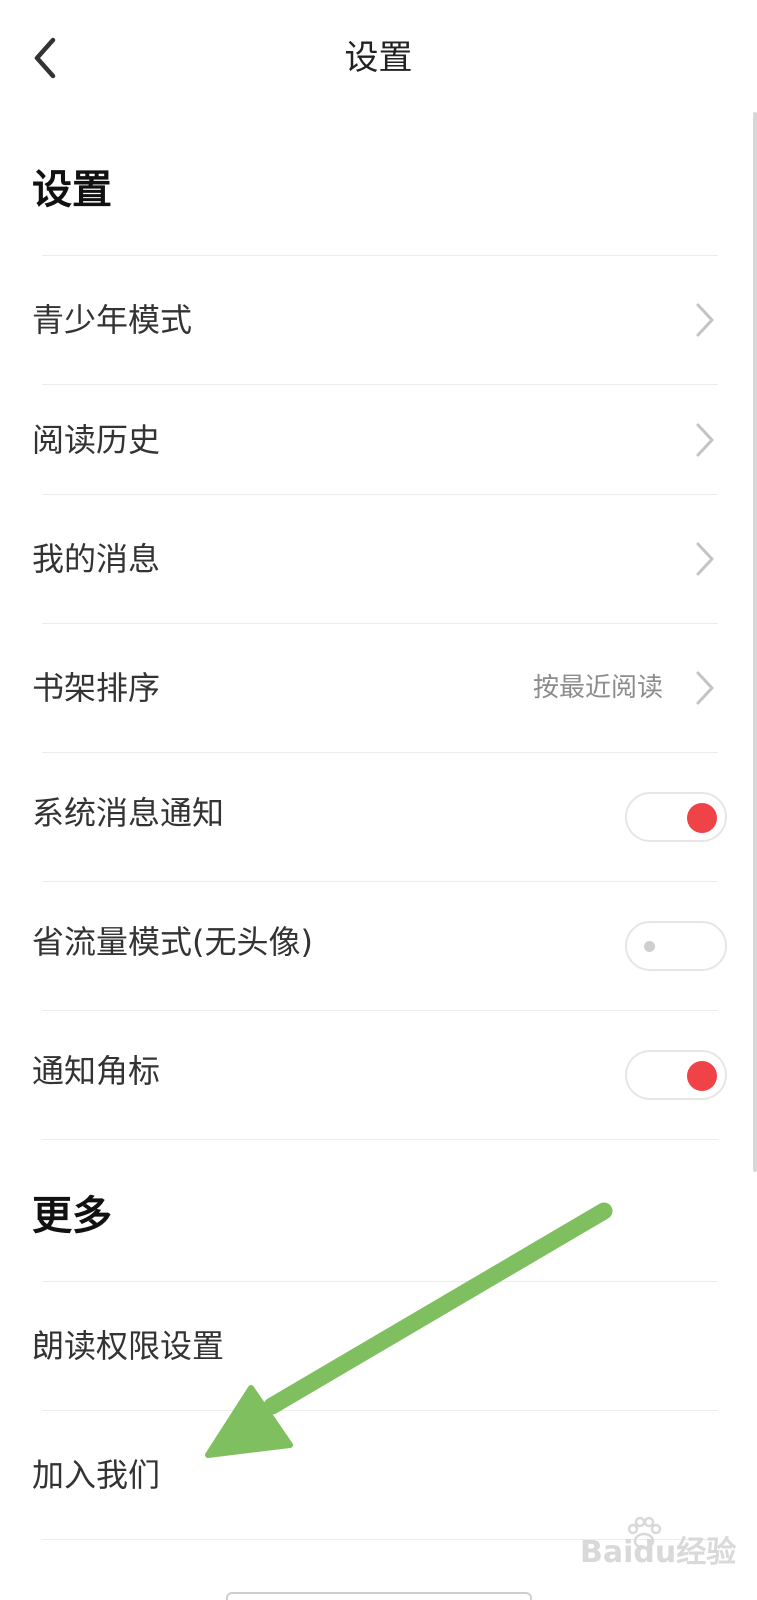  What do you see at coordinates (597, 688) in the screenshot?
I see `shelf-sort-value: 按最近阅读` at bounding box center [597, 688].